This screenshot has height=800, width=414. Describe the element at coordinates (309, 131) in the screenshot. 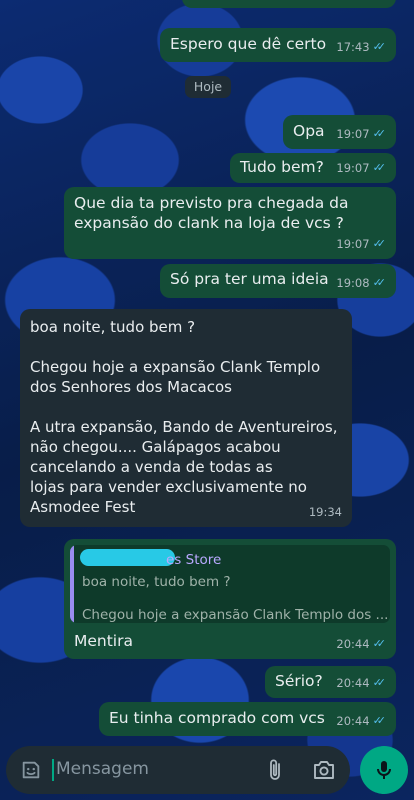

I see `message-text: Opa` at that location.